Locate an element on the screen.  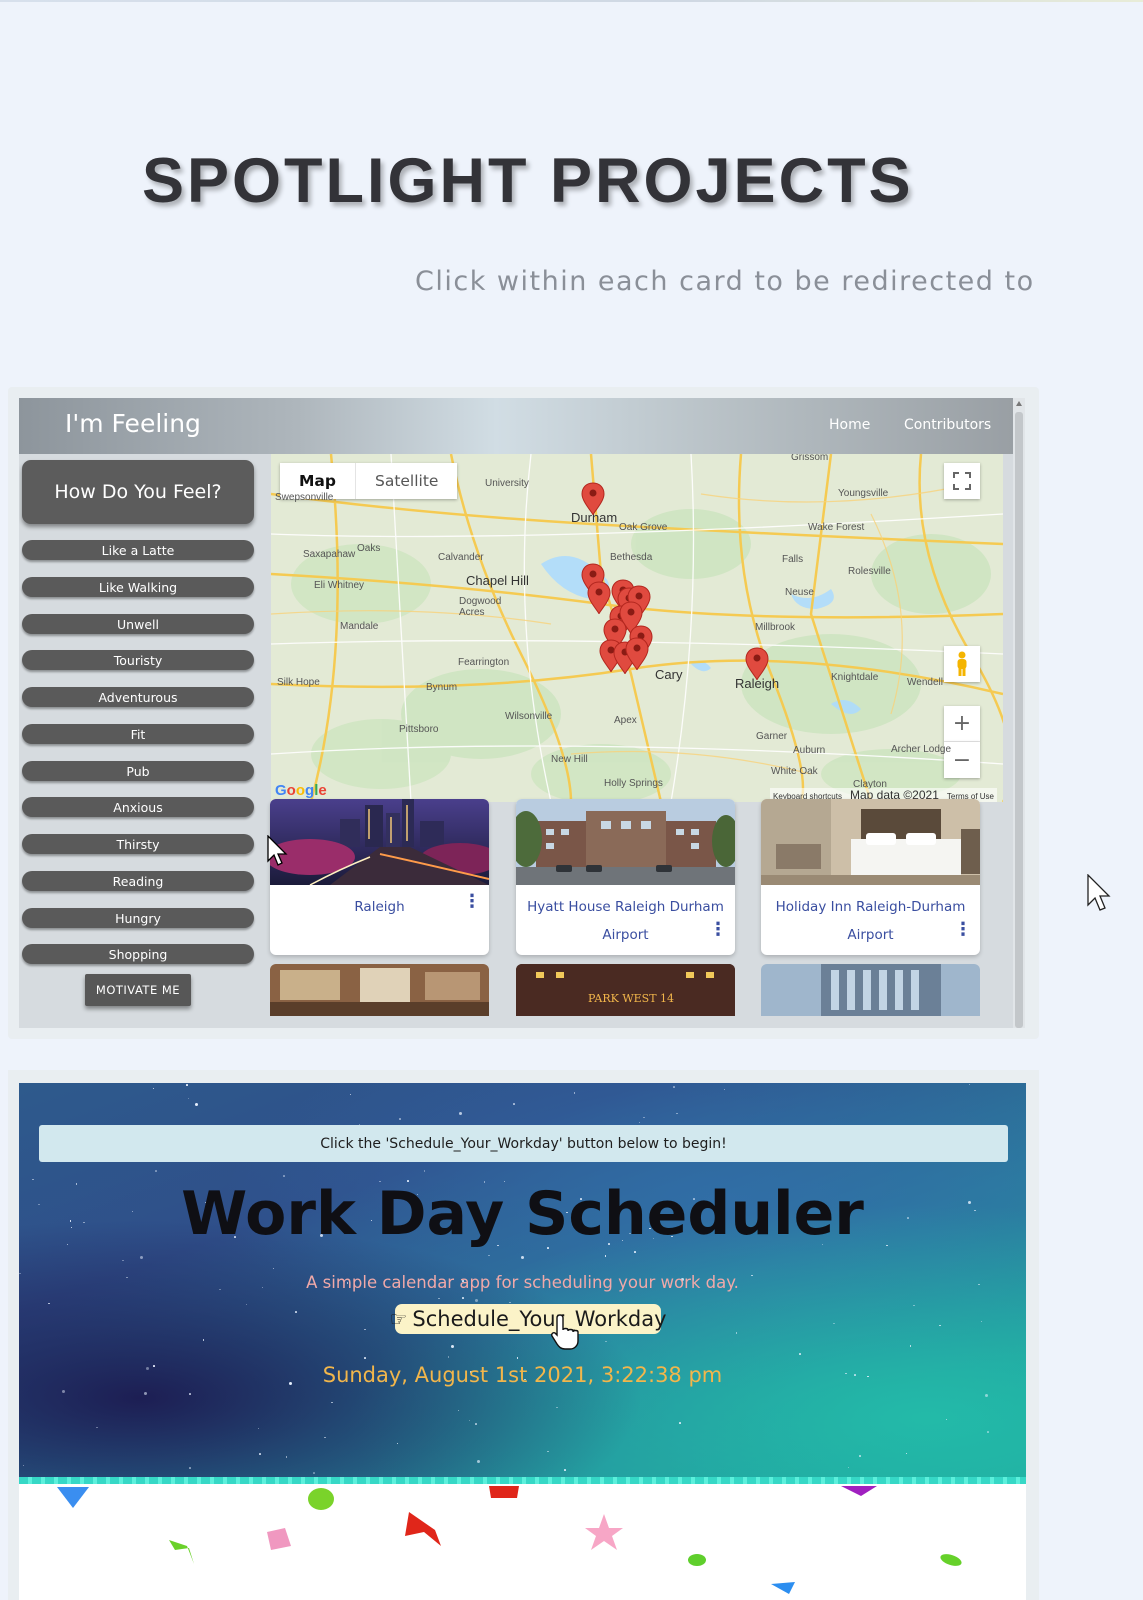
motivate-me-button: MOTIVATE ME is located at coordinates (138, 990).